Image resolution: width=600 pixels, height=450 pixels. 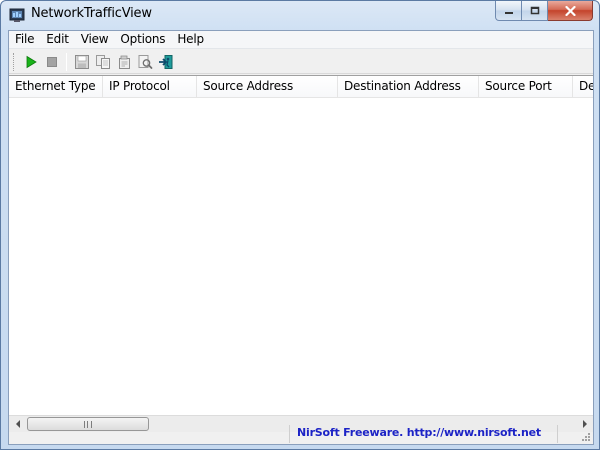 I want to click on save-button, so click(x=81, y=62).